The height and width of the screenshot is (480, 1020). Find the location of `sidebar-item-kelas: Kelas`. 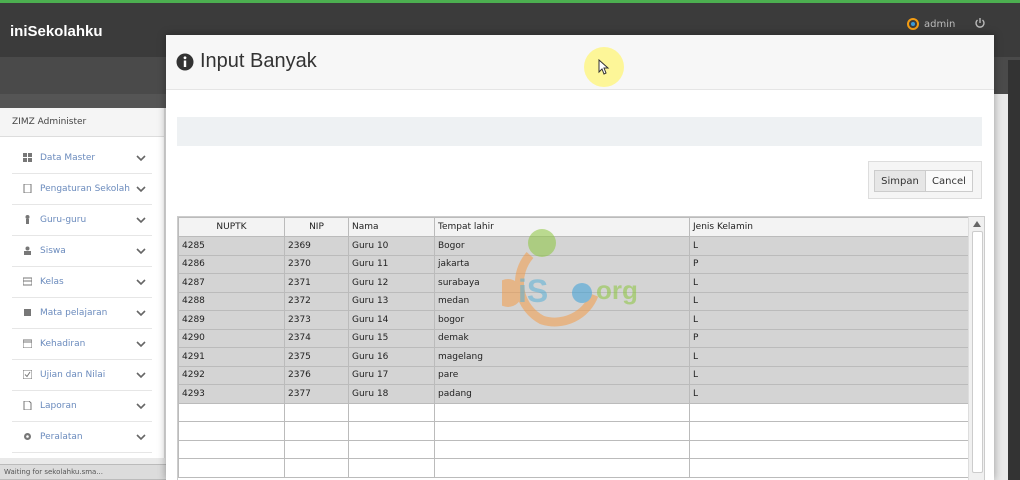

sidebar-item-kelas: Kelas is located at coordinates (82, 282).